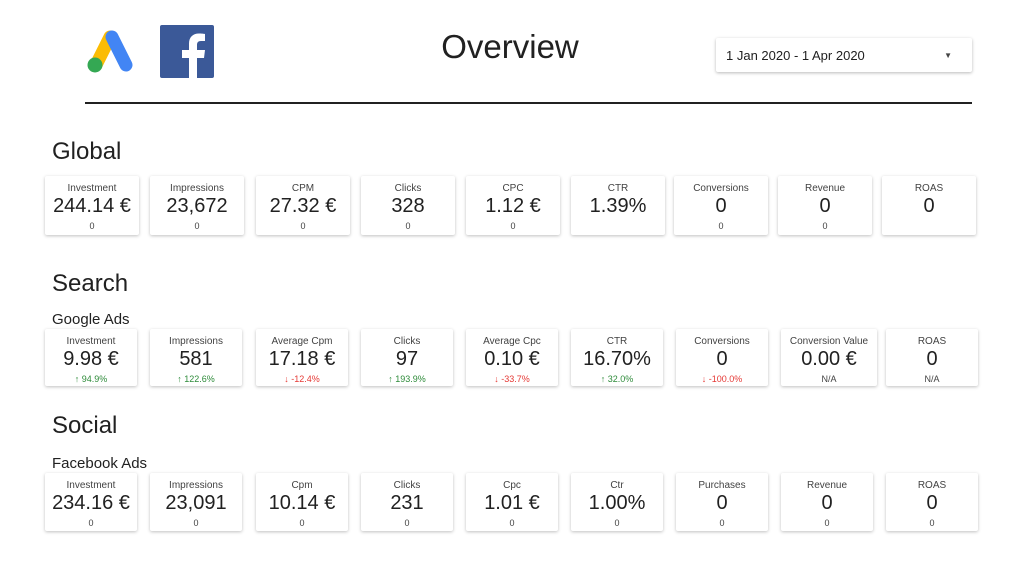 This screenshot has width=1024, height=576. I want to click on metric-value: 17.18 €, so click(302, 359).